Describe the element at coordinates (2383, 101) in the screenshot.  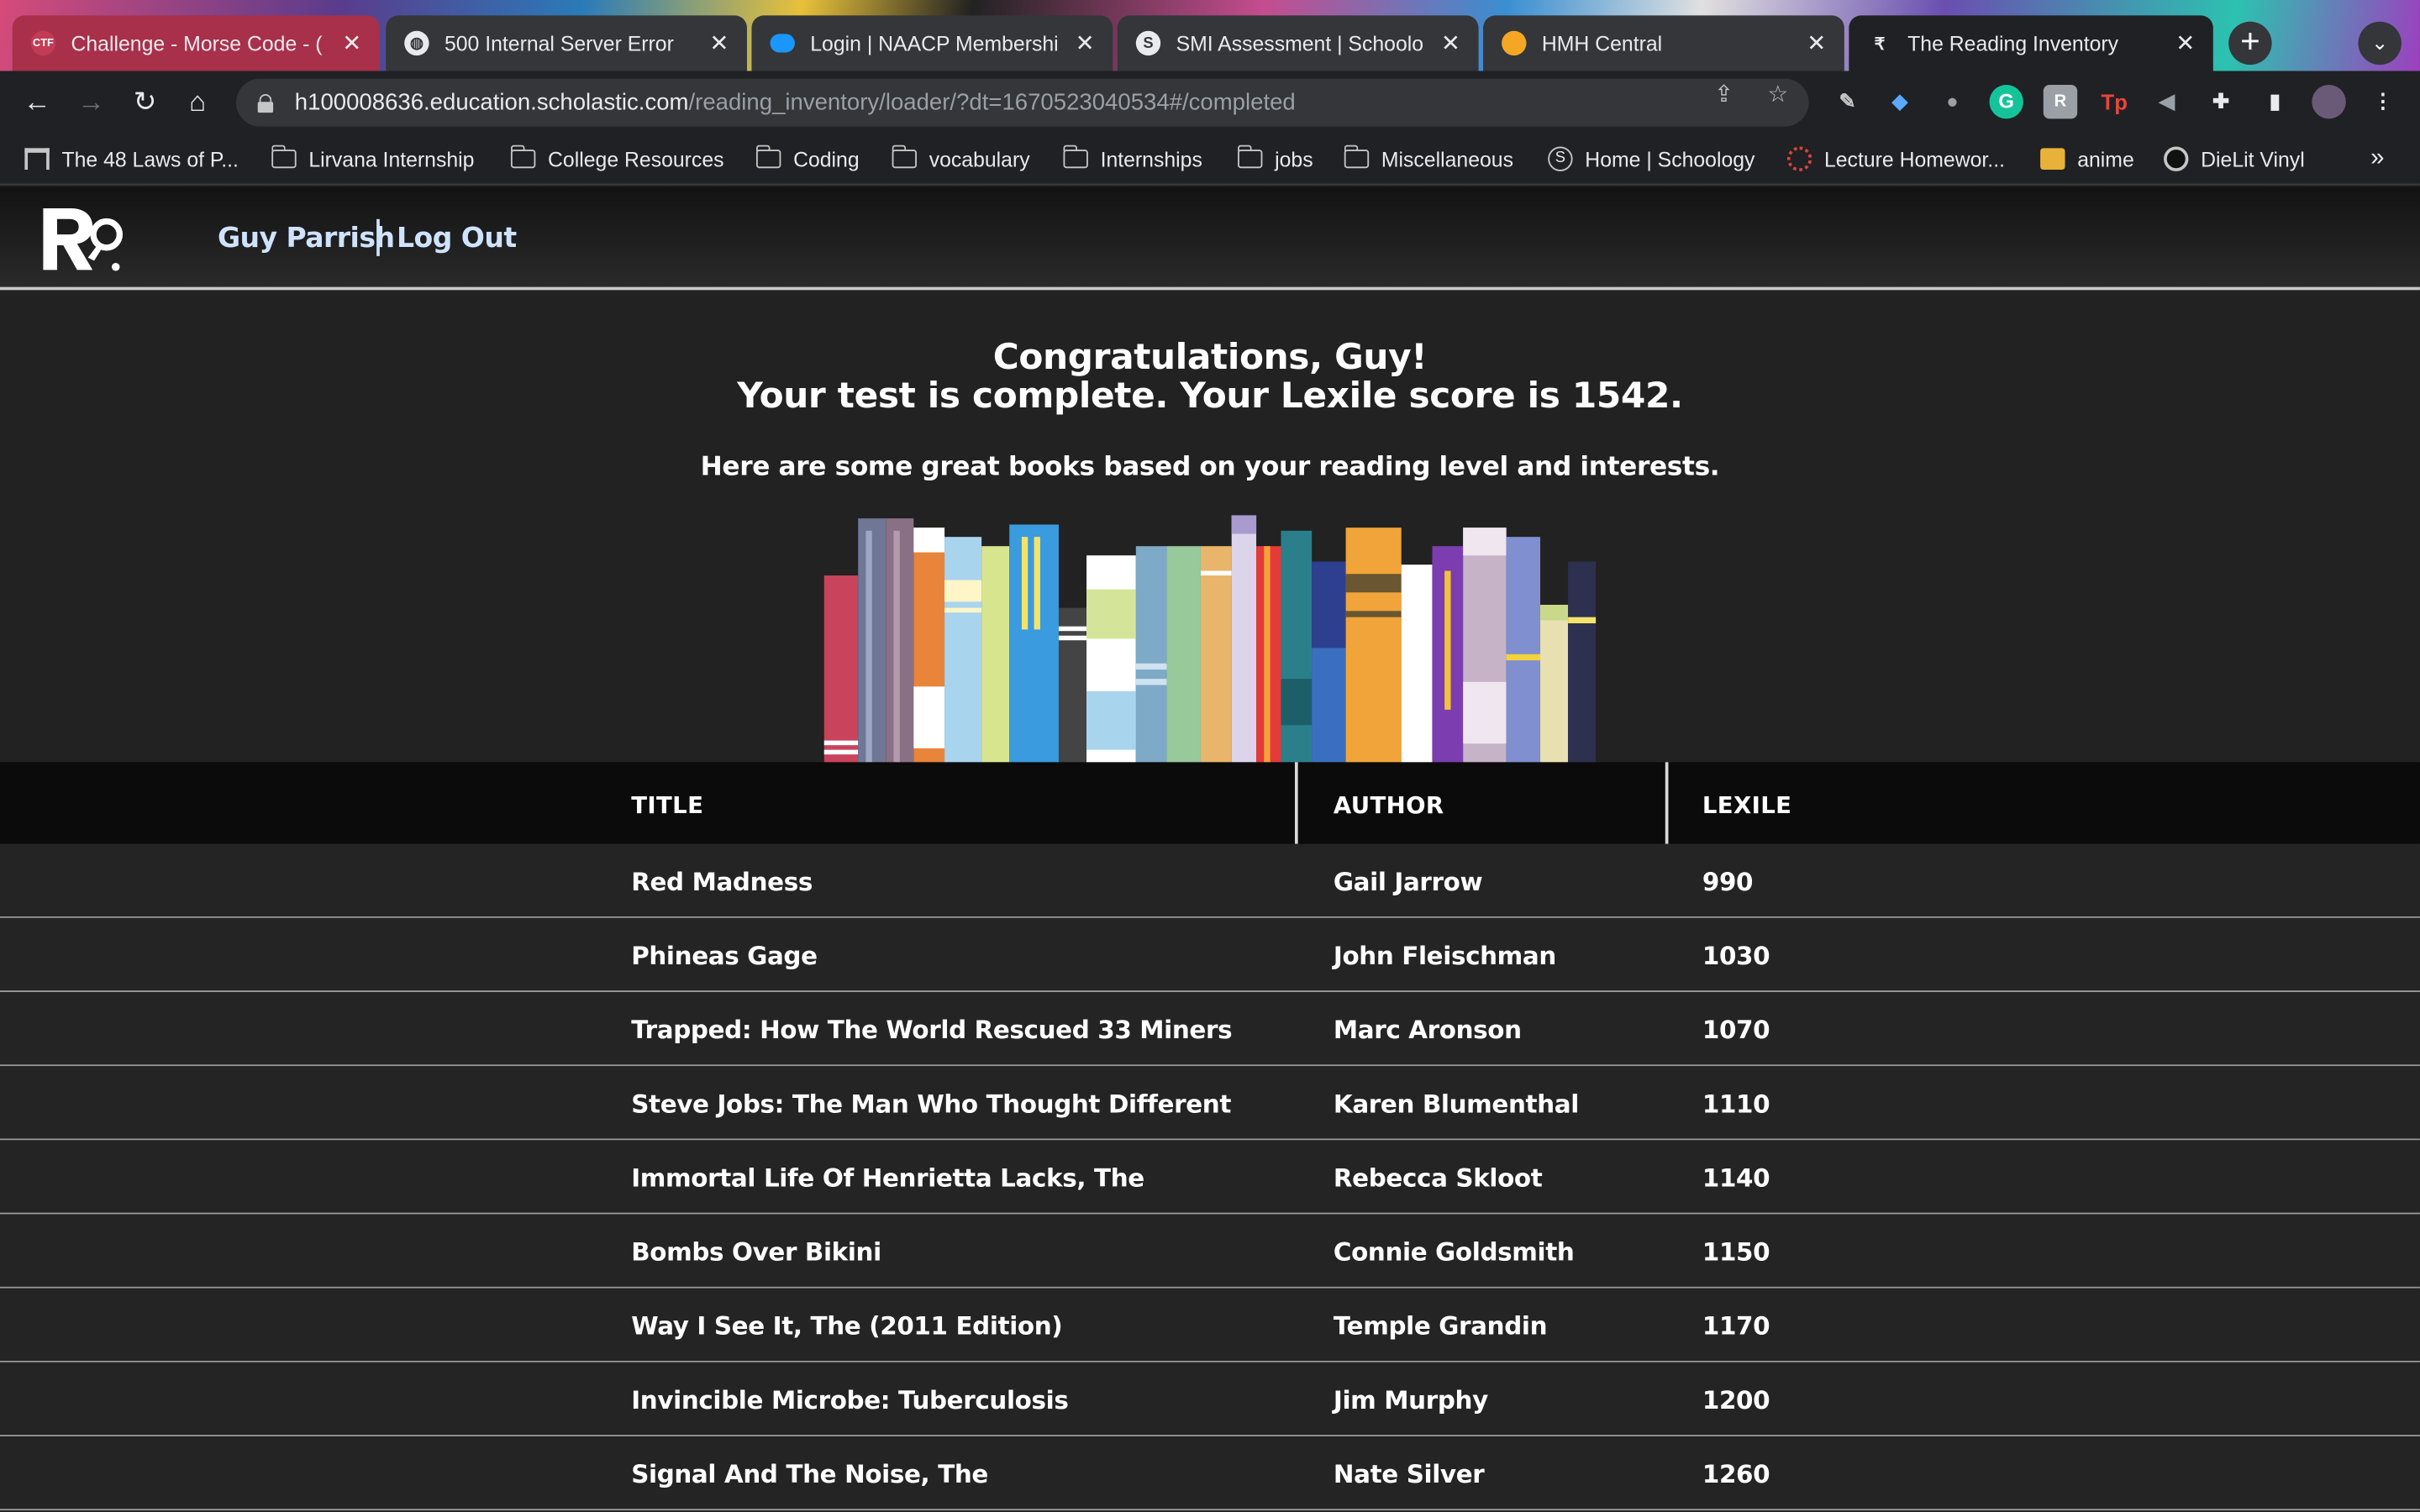
I see `kebab-menu-icon: ⋮` at that location.